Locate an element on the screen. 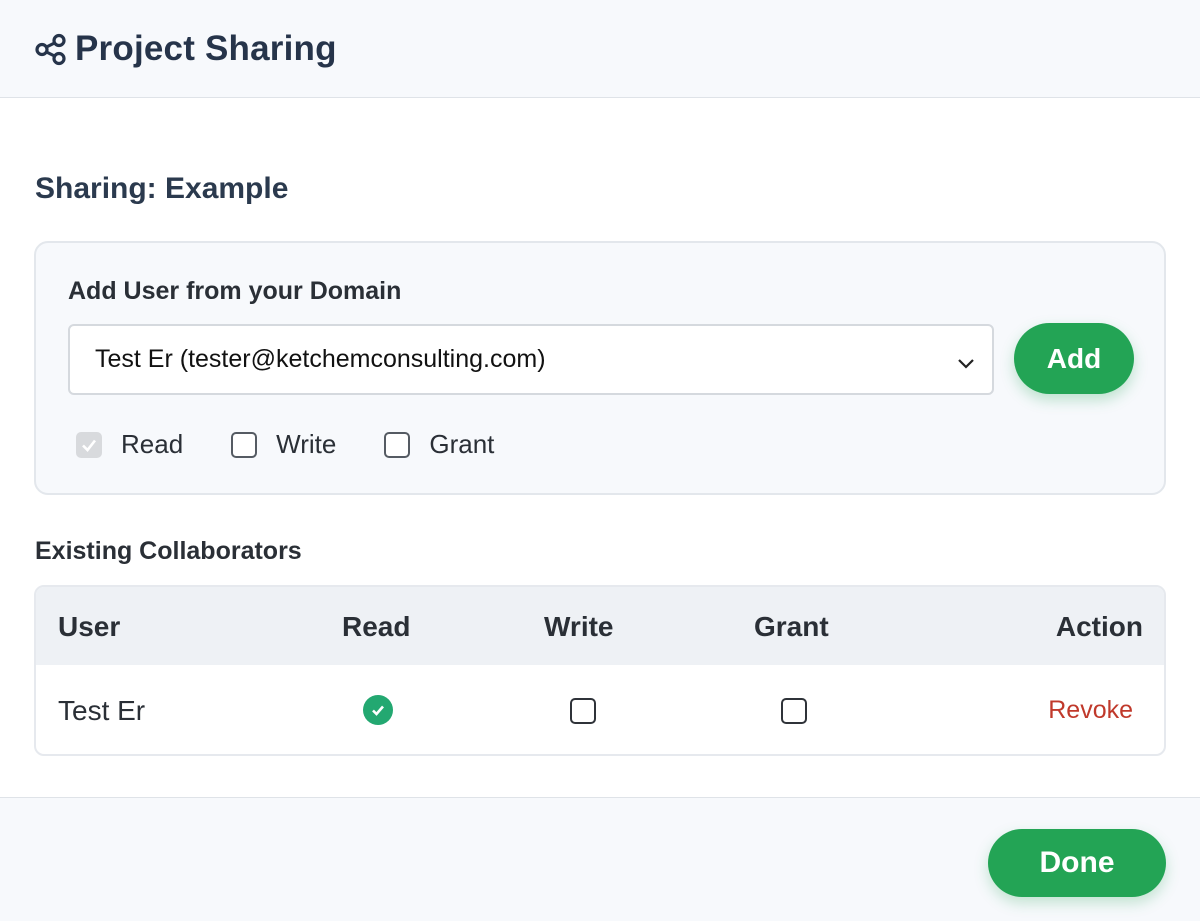 The width and height of the screenshot is (1200, 921). modal-footer: Done is located at coordinates (600, 859).